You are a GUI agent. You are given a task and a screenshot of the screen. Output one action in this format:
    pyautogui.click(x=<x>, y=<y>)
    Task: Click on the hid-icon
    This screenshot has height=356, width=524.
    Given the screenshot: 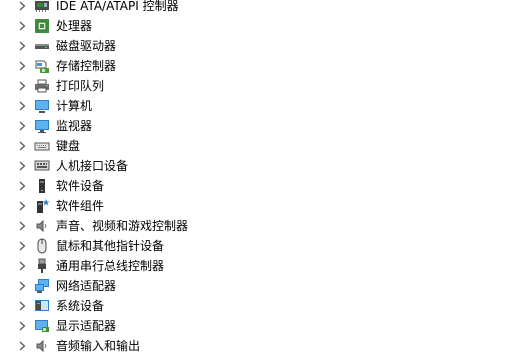 What is the action you would take?
    pyautogui.click(x=42, y=165)
    